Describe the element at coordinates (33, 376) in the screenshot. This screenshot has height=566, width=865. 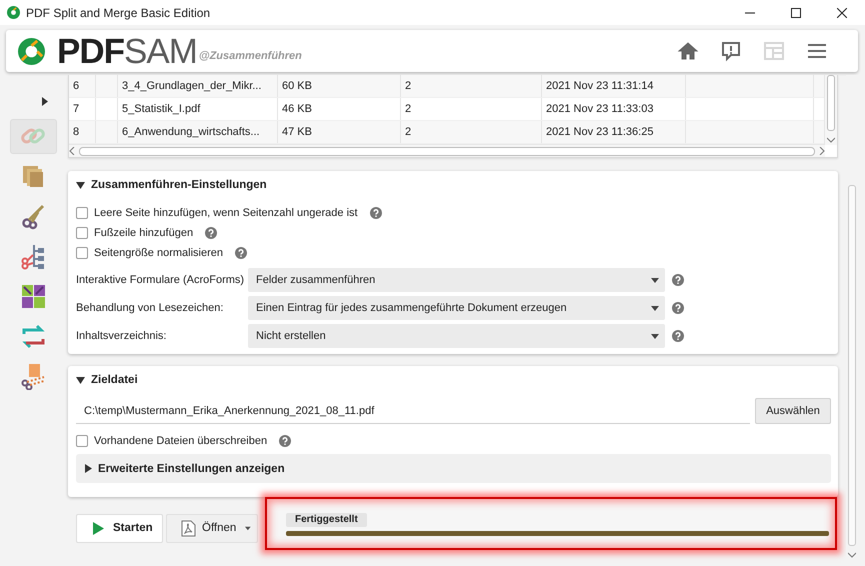
I see `extract-icon` at that location.